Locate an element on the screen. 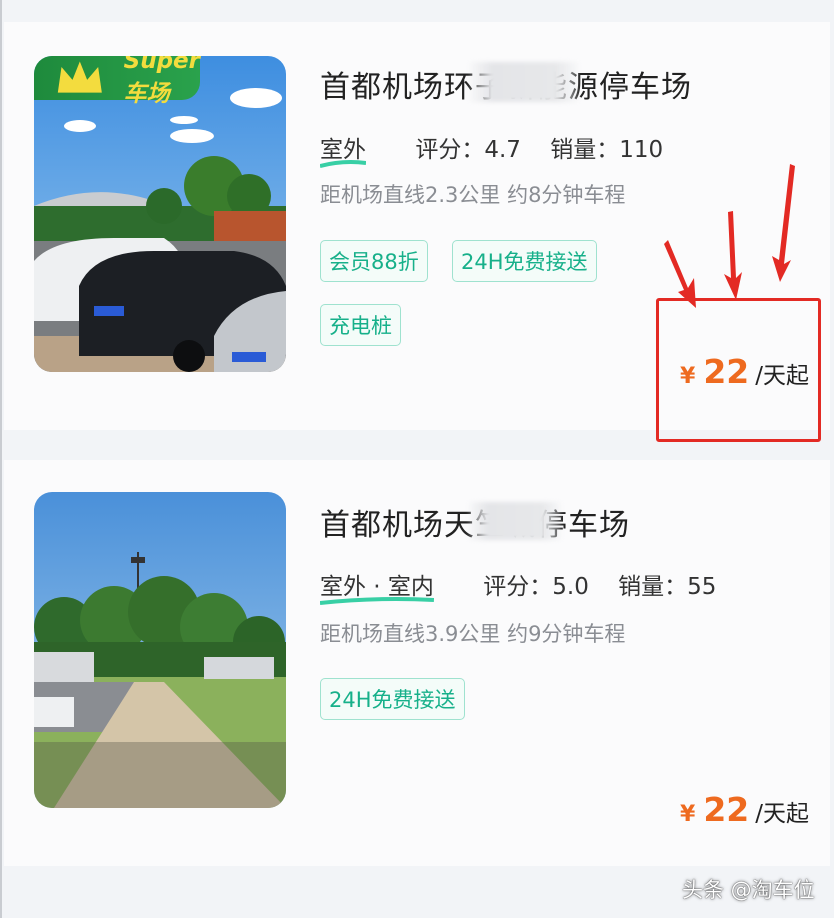 Image resolution: width=834 pixels, height=918 pixels. watermark: 头条 @淘车位 is located at coordinates (748, 890).